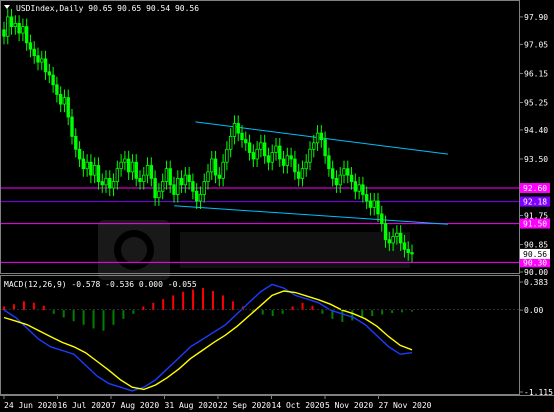 The image size is (554, 412). What do you see at coordinates (30, 405) in the screenshot?
I see `time-tick-label: 24 Jun 2020` at bounding box center [30, 405].